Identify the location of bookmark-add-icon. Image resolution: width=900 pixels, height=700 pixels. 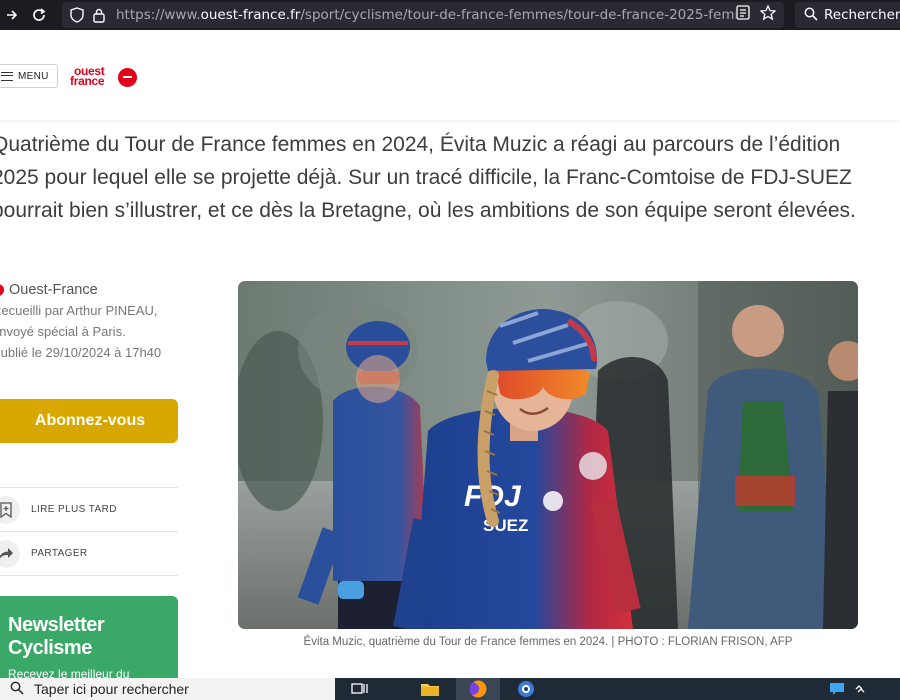
(10, 509).